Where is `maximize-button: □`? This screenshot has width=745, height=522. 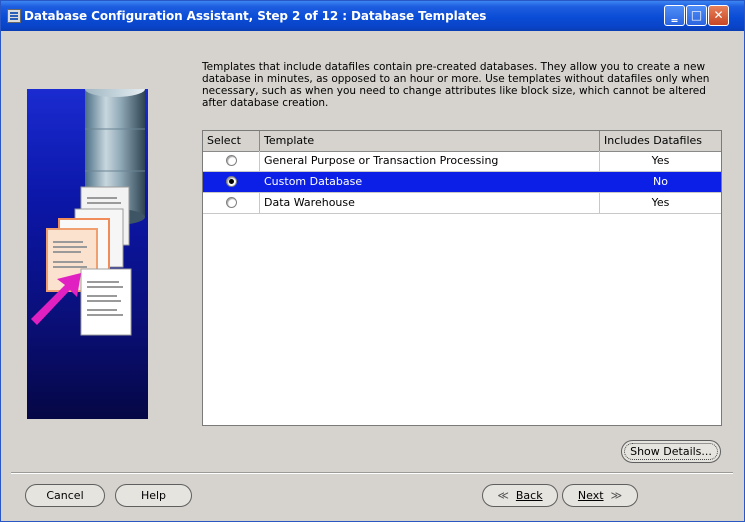
maximize-button: □ is located at coordinates (696, 15).